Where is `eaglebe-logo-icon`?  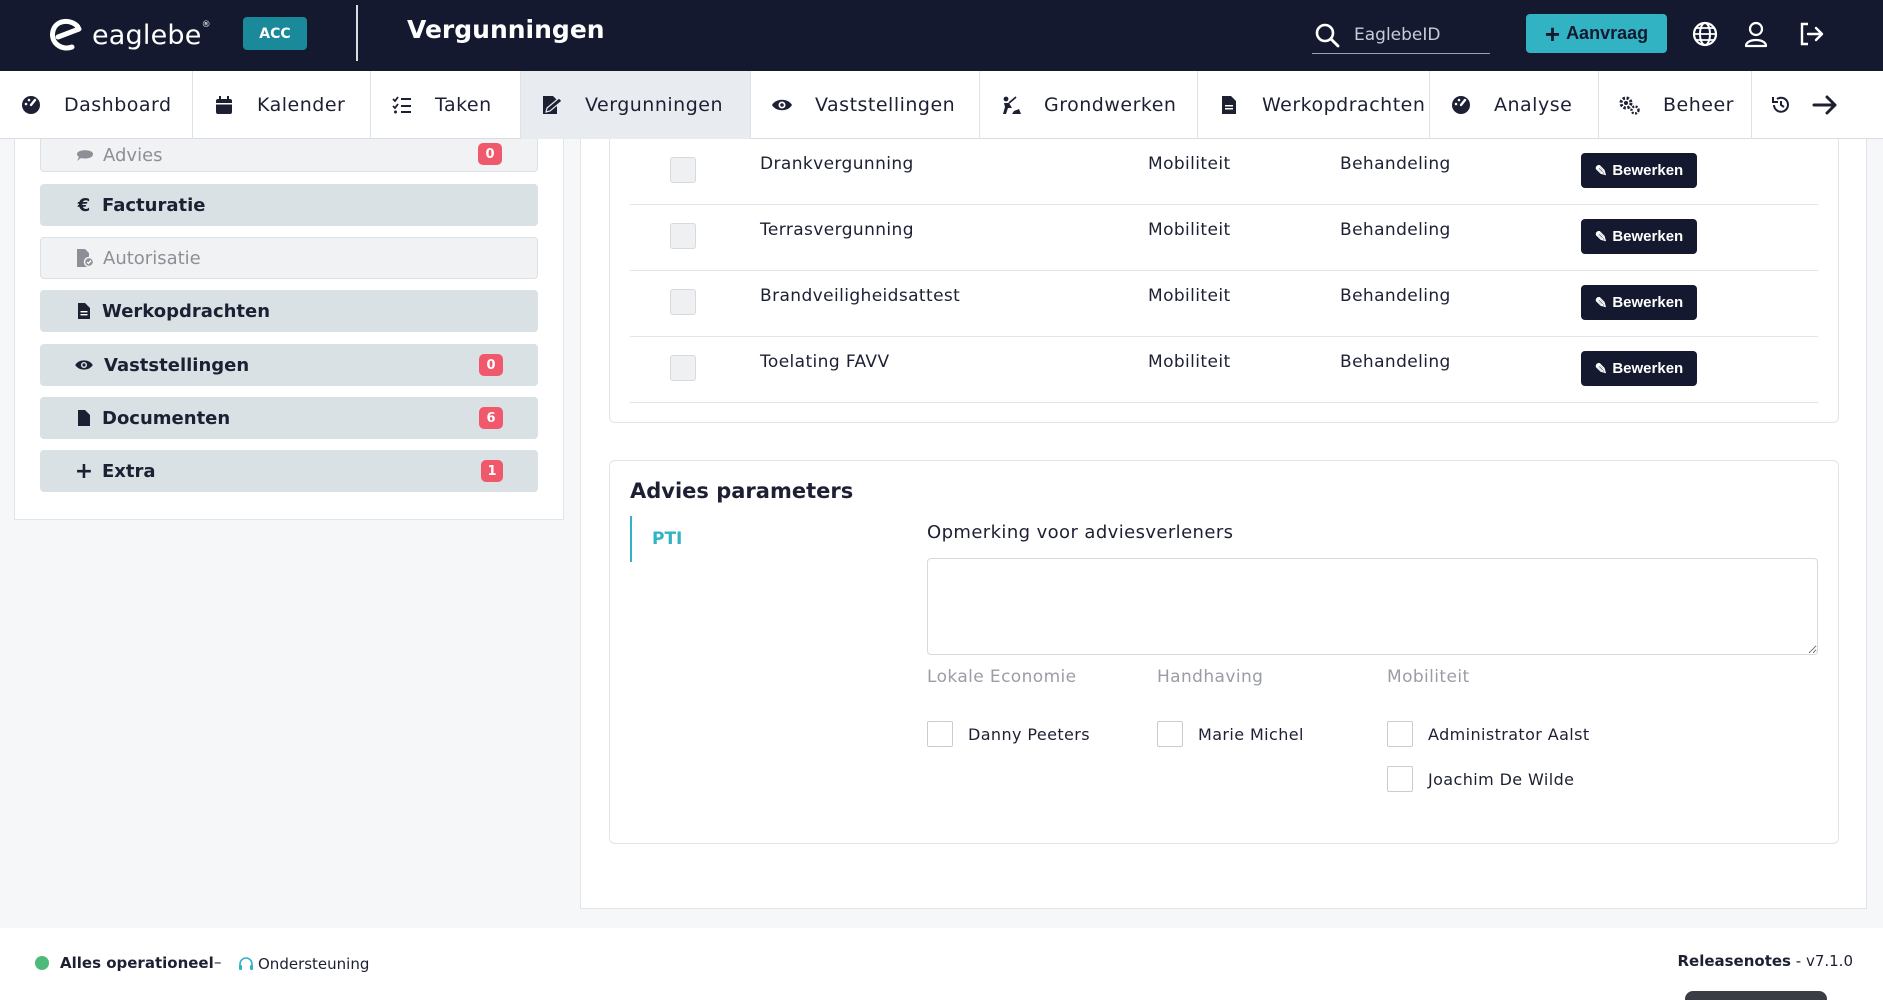
eaglebe-logo-icon is located at coordinates (66, 35).